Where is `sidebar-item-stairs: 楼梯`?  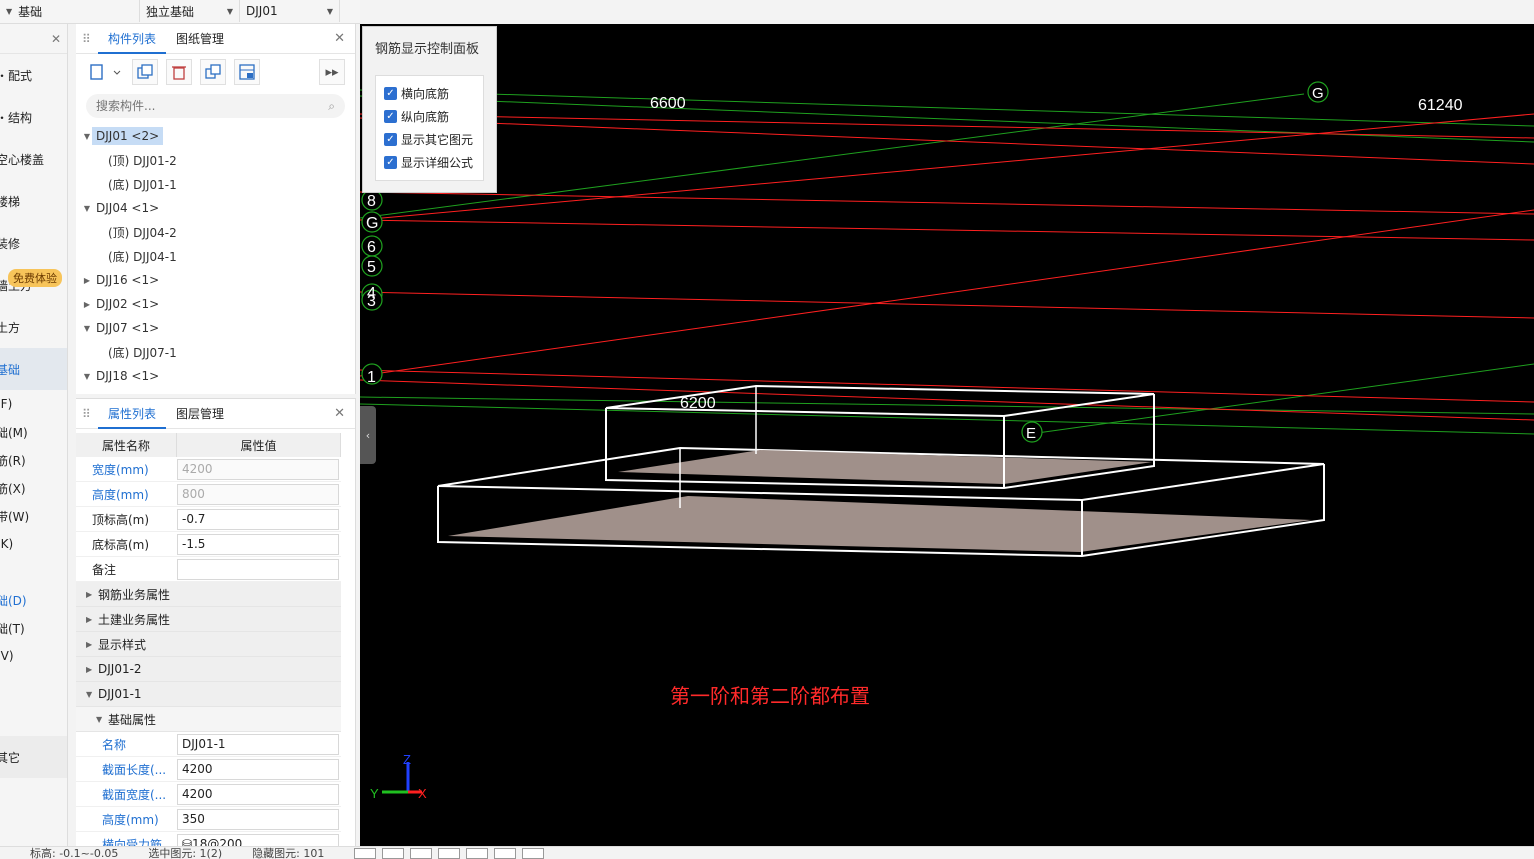 sidebar-item-stairs: 楼梯 is located at coordinates (33, 201).